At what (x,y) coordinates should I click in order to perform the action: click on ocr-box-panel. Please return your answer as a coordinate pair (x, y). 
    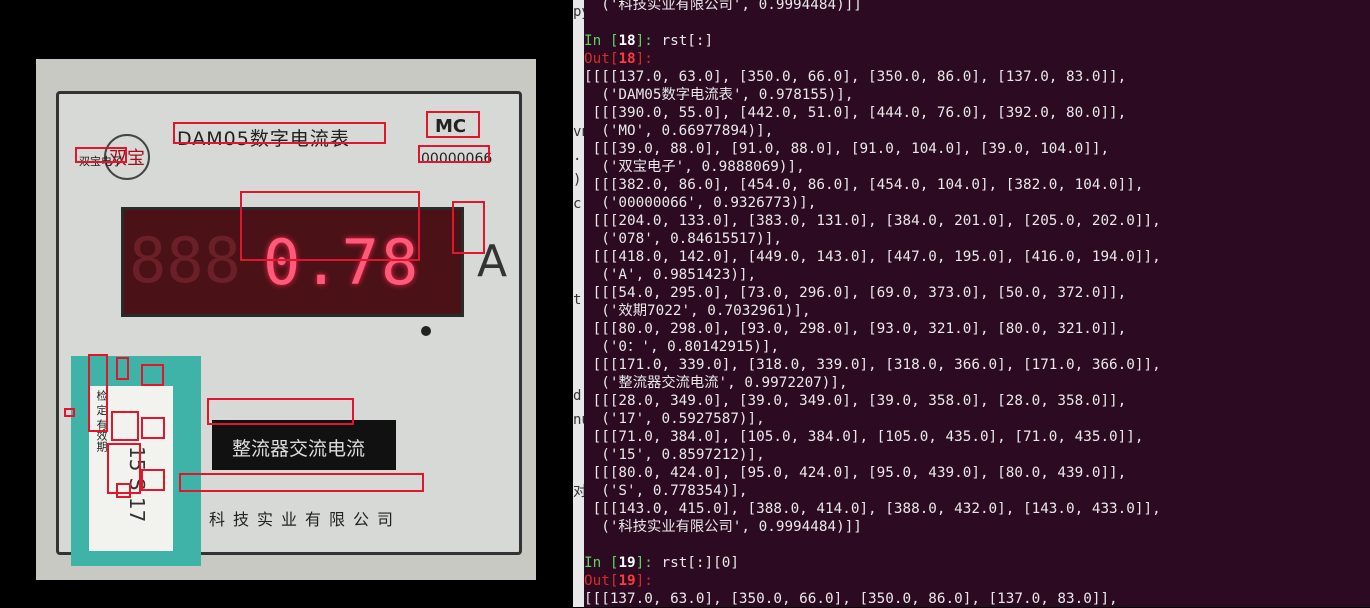
    Looking at the image, I should click on (280, 411).